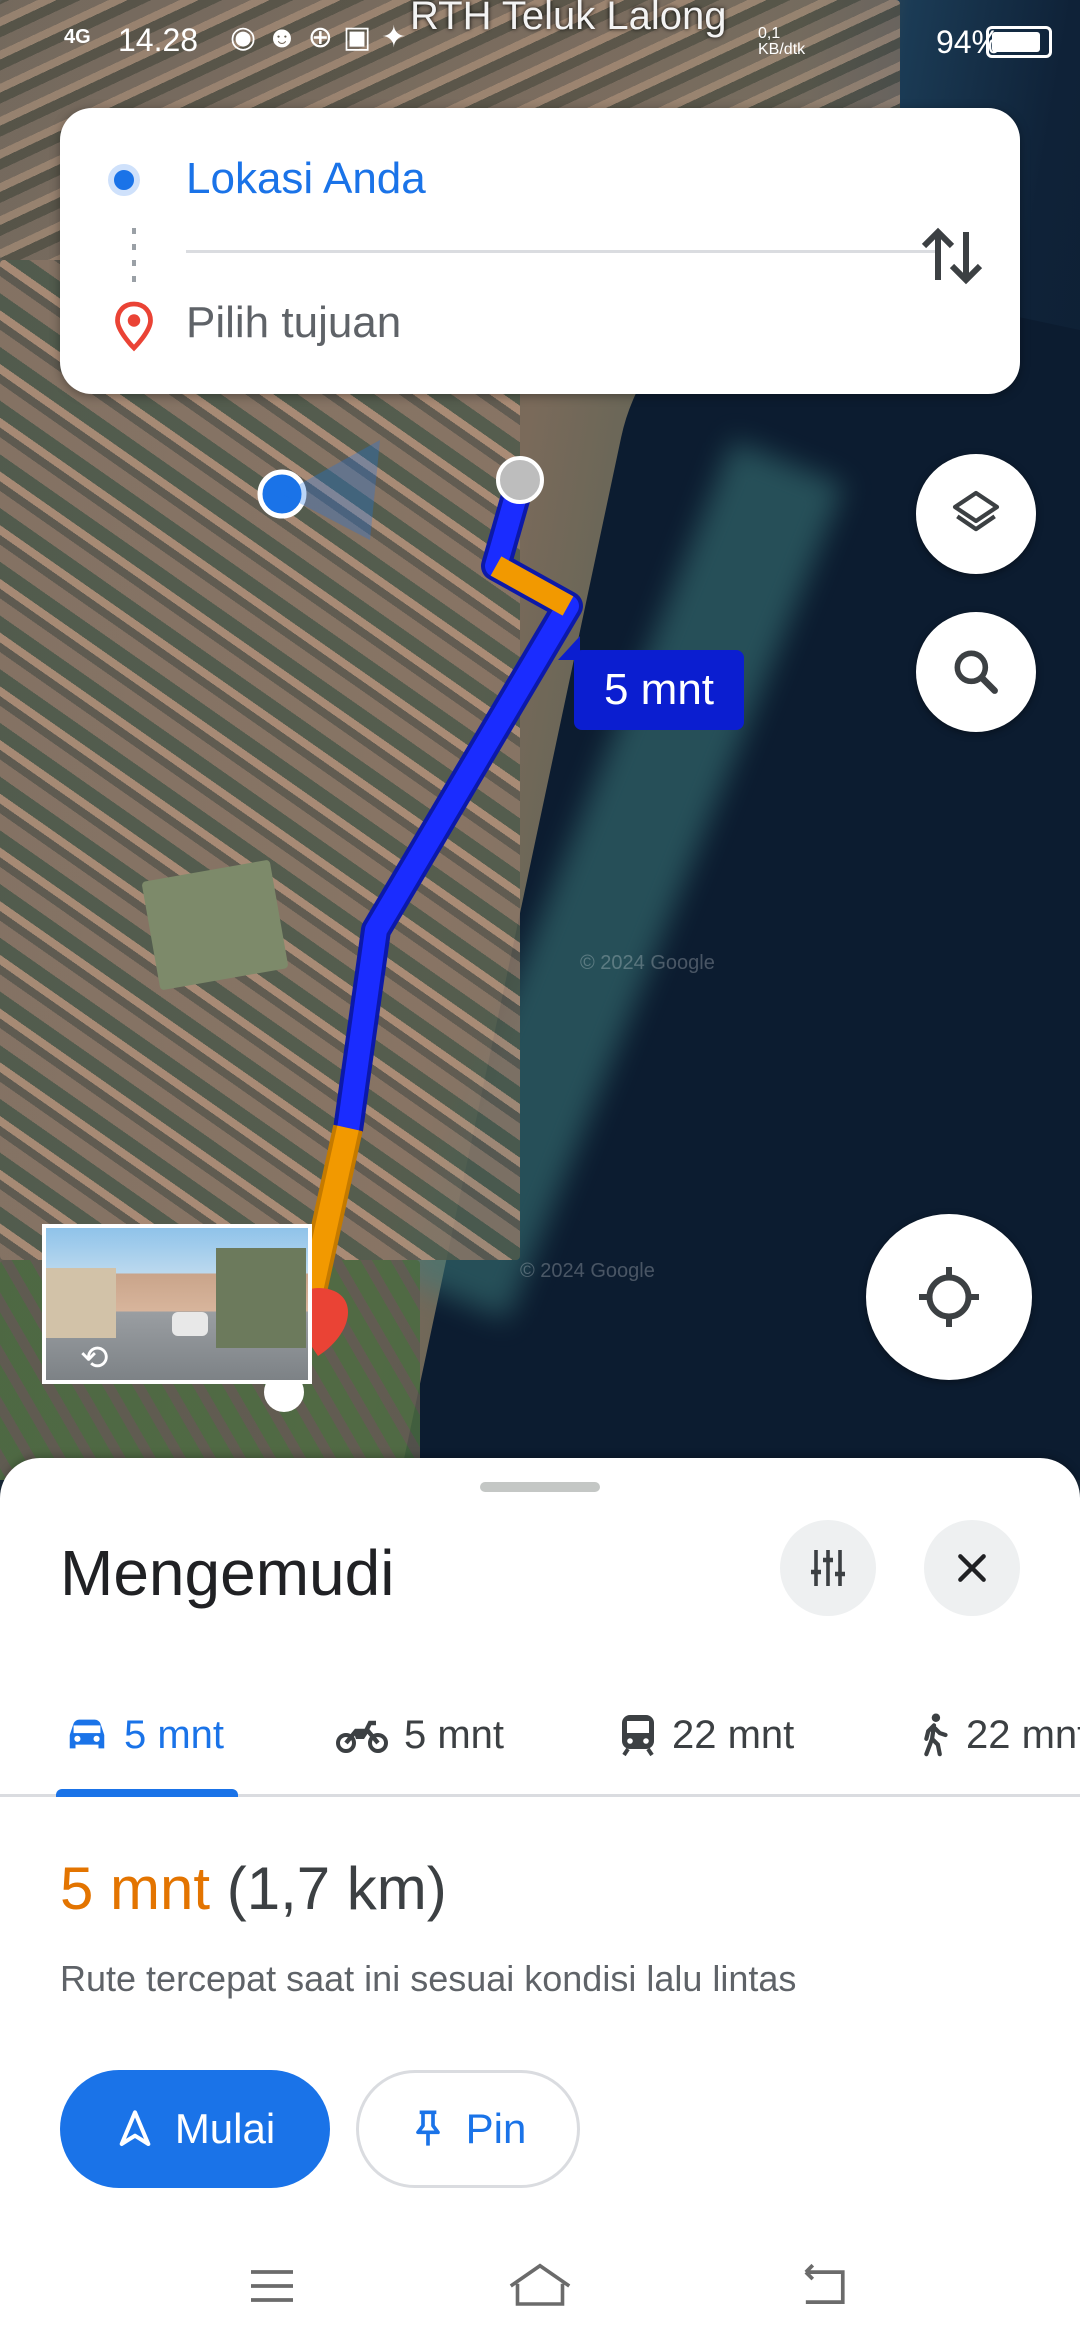 The image size is (1080, 2340). I want to click on map-layers-button, so click(976, 514).